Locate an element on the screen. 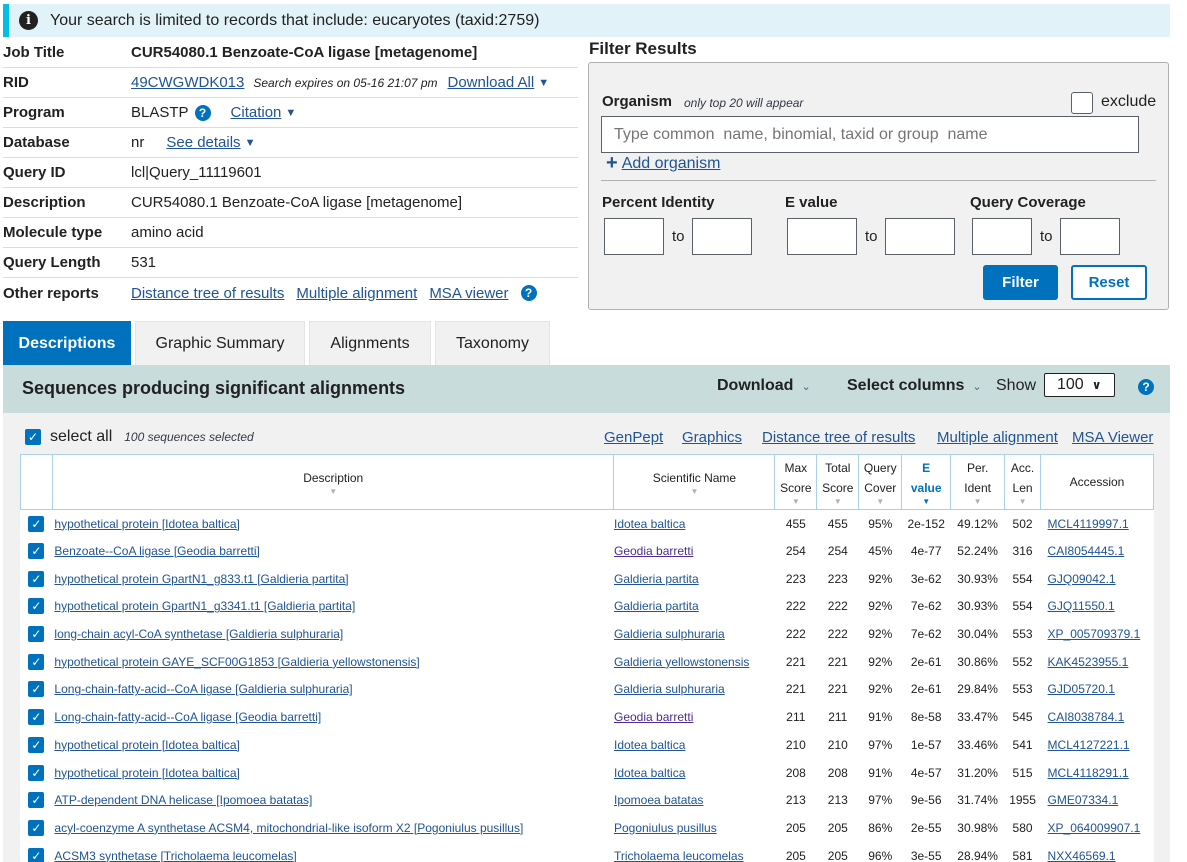 The width and height of the screenshot is (1187, 862). accession-link: MCL4119997.1 is located at coordinates (1088, 524).